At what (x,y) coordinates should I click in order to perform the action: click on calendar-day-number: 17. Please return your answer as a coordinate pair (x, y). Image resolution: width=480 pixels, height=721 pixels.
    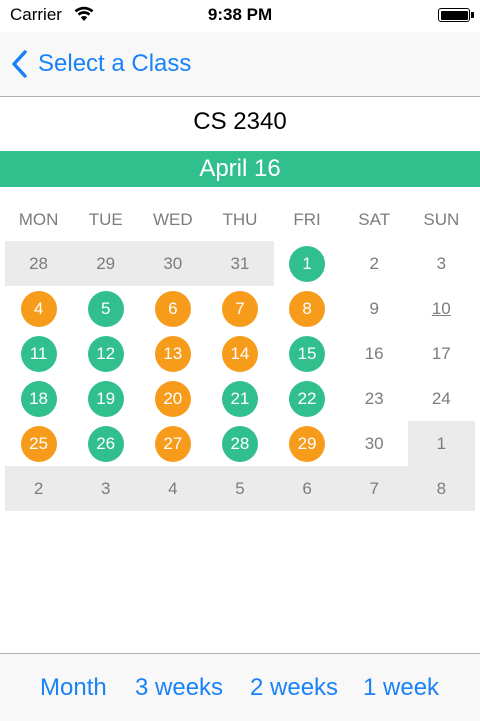
    Looking at the image, I should click on (441, 353).